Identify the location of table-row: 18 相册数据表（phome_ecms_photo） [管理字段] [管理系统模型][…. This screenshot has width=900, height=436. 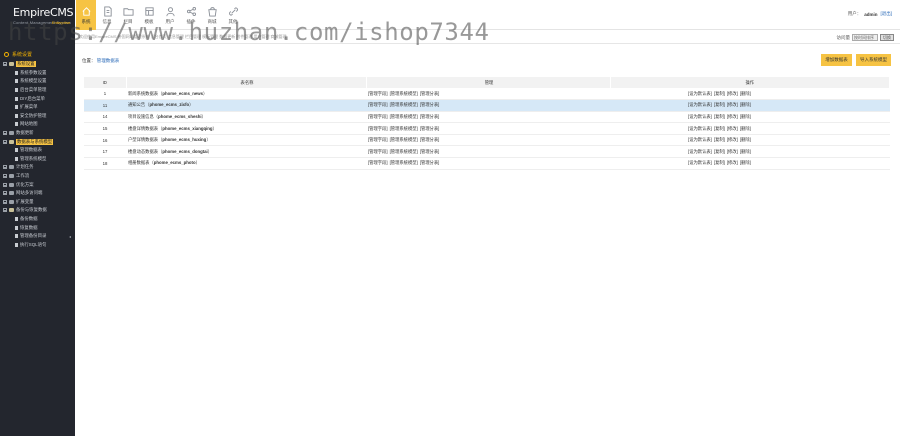
(487, 163).